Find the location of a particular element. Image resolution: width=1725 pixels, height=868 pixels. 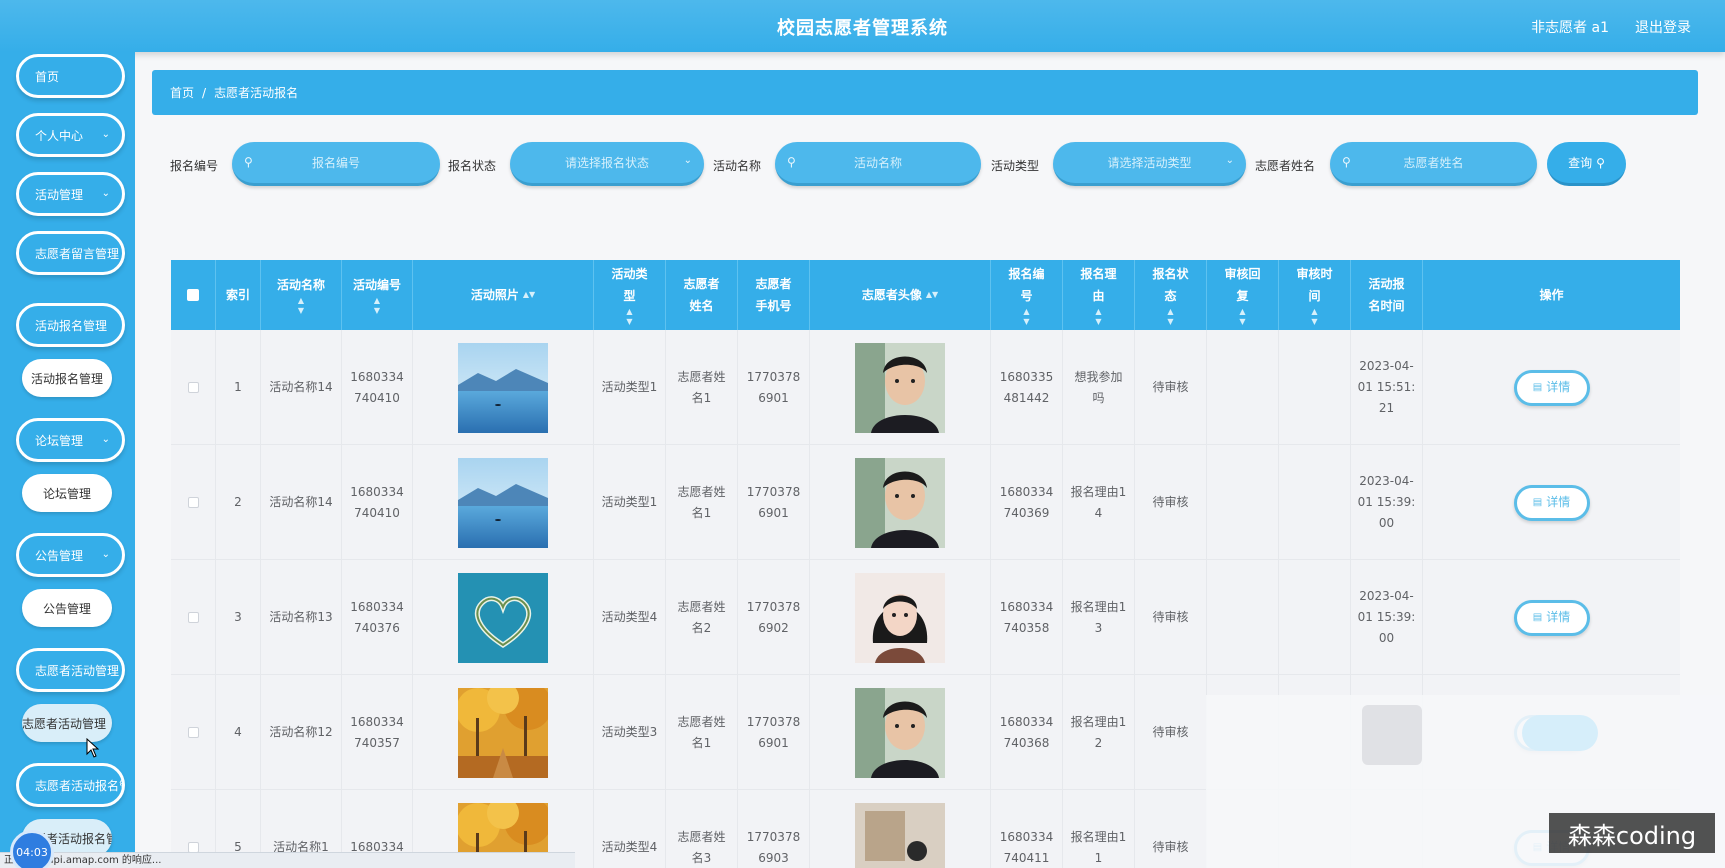

recording-timer: 04:03 is located at coordinates (32, 849).